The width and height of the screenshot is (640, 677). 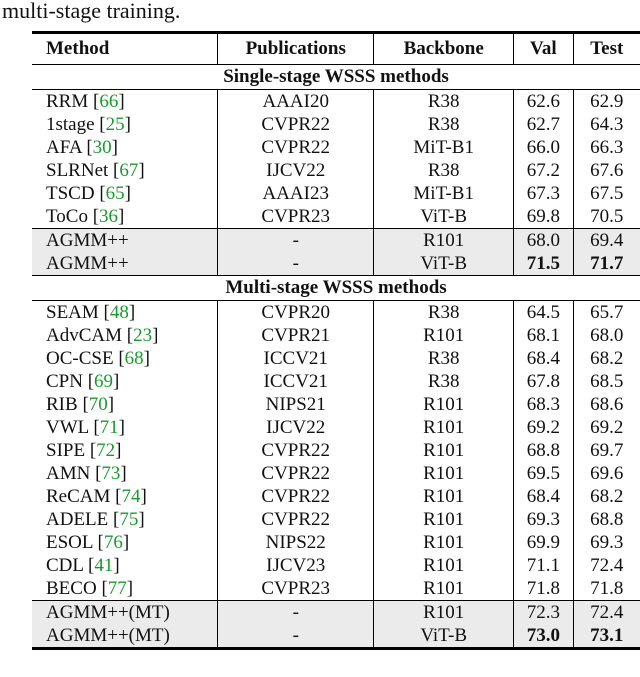 What do you see at coordinates (125, 147) in the screenshot?
I see `method-cell: AFA [30]` at bounding box center [125, 147].